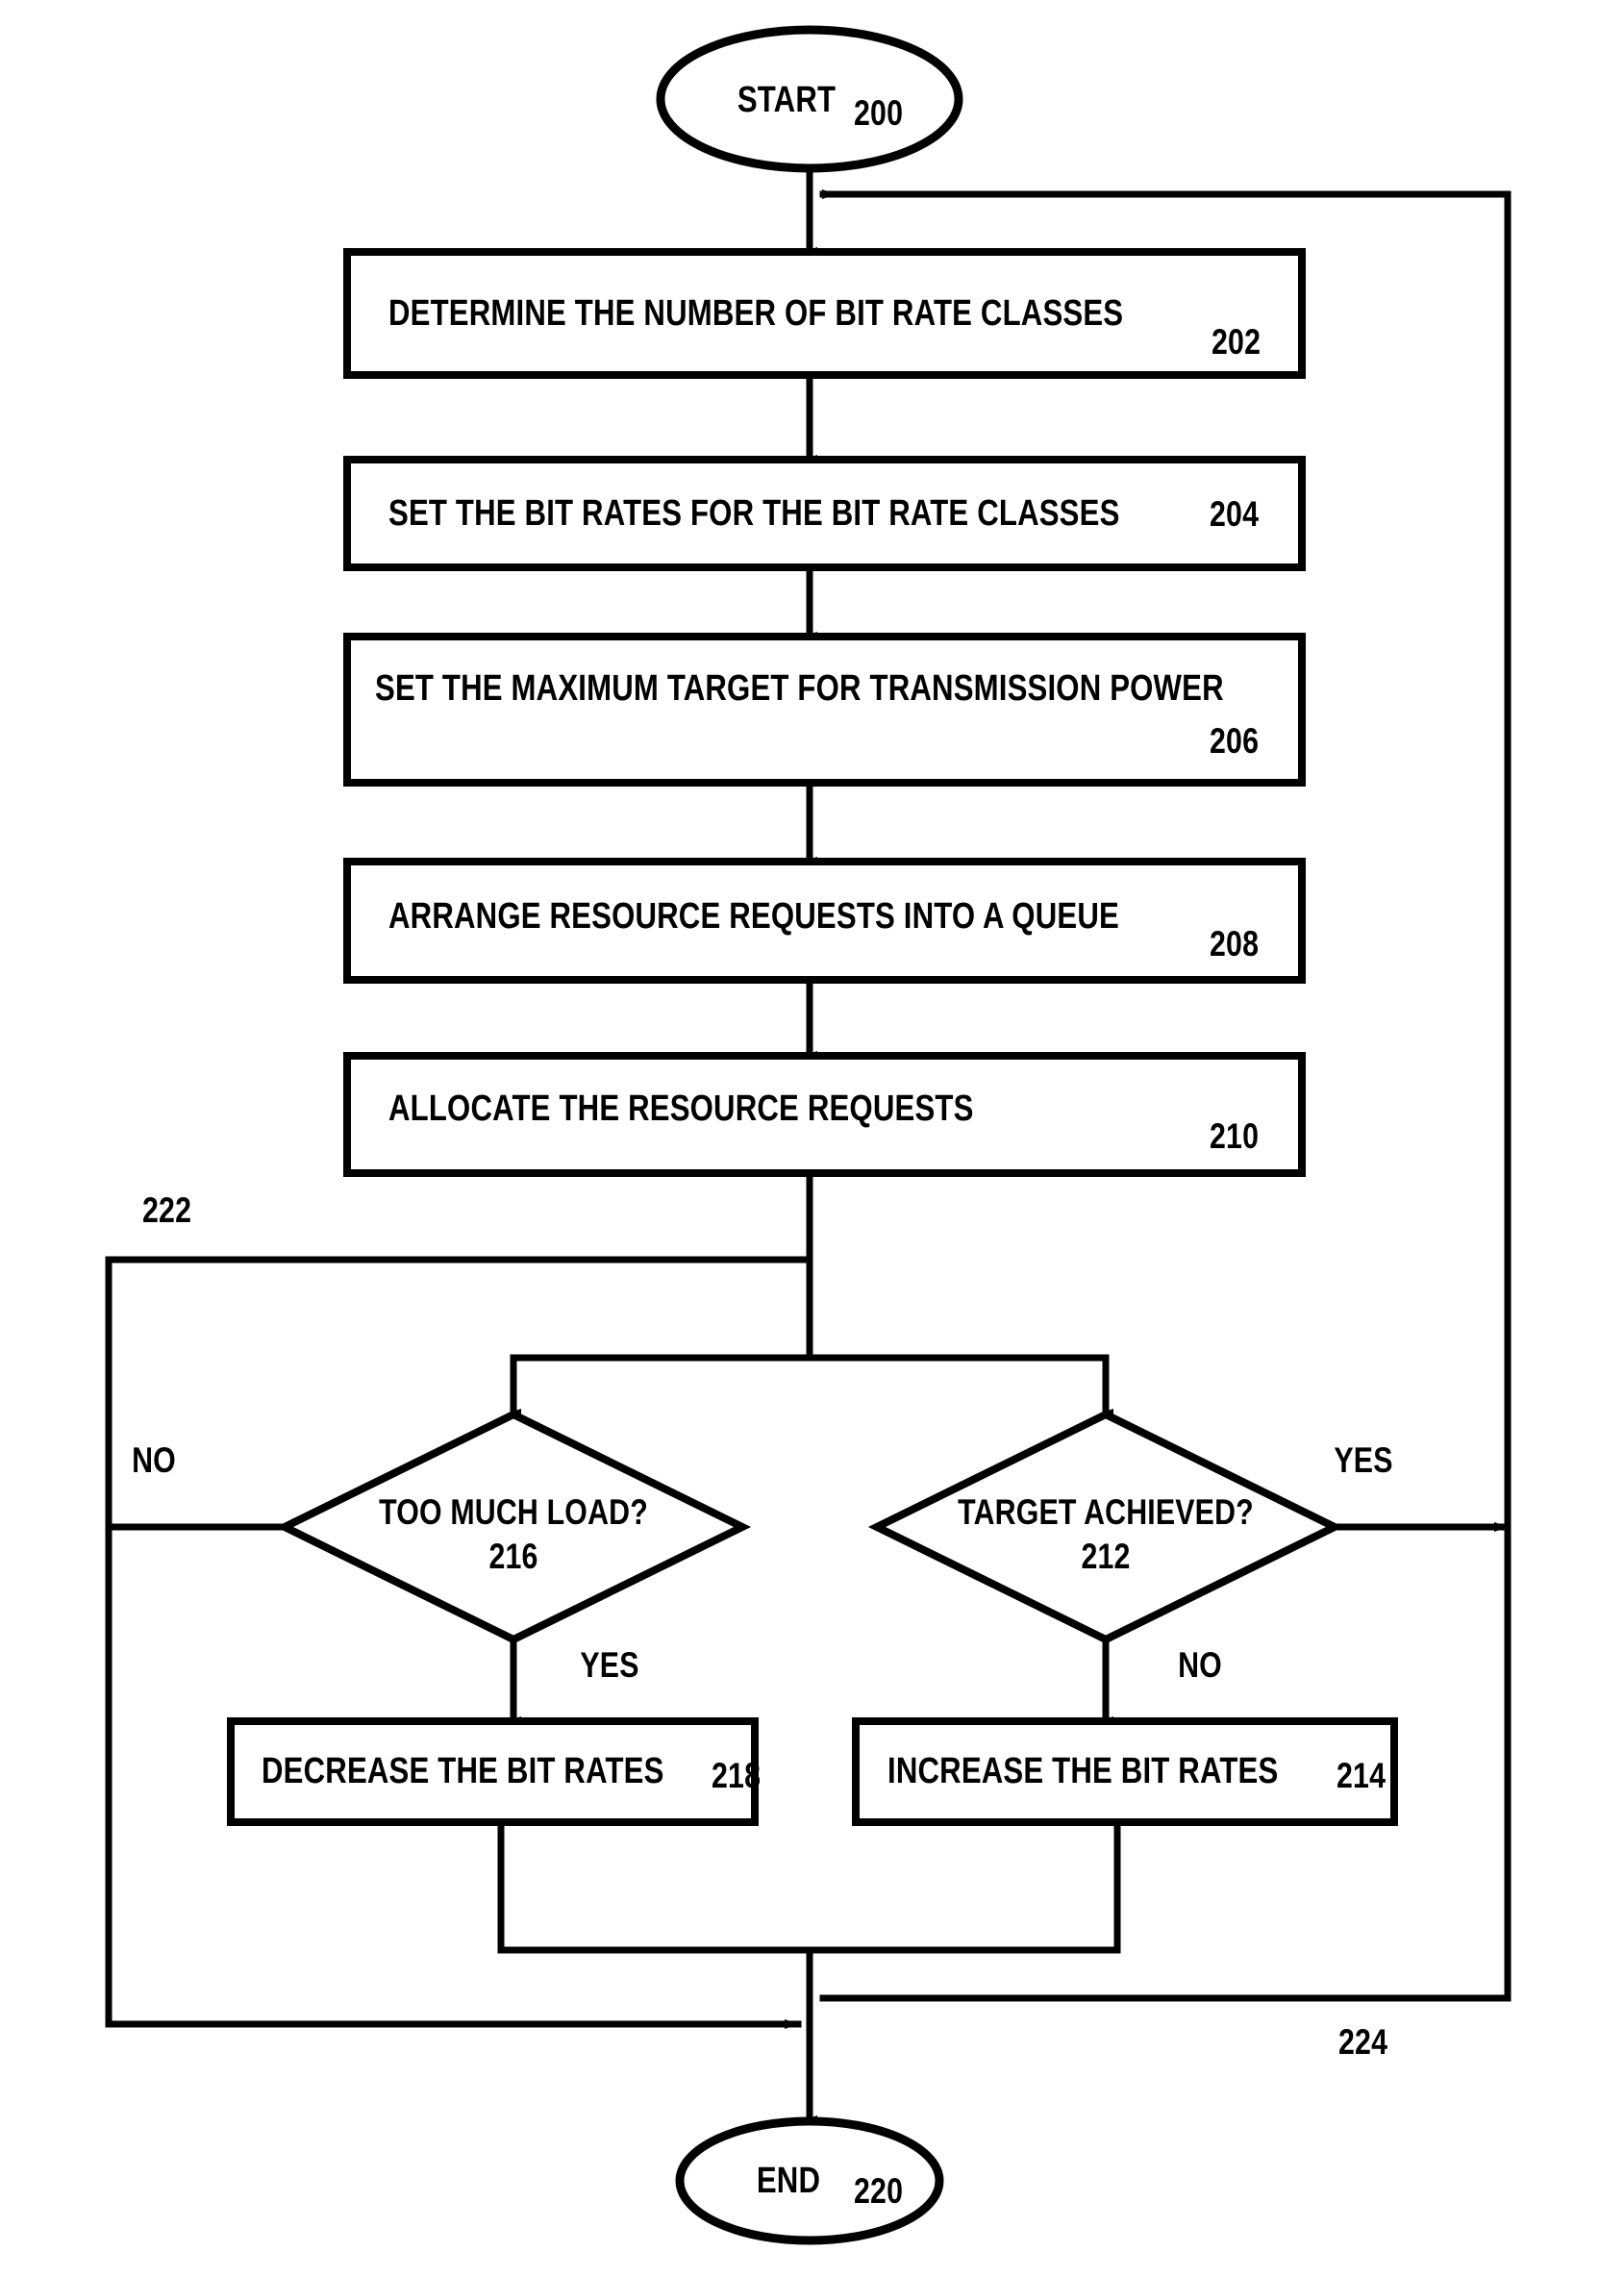  I want to click on step-202-label: DETERMINE THE NUMBER OF BIT RATE CLASSES, so click(756, 313).